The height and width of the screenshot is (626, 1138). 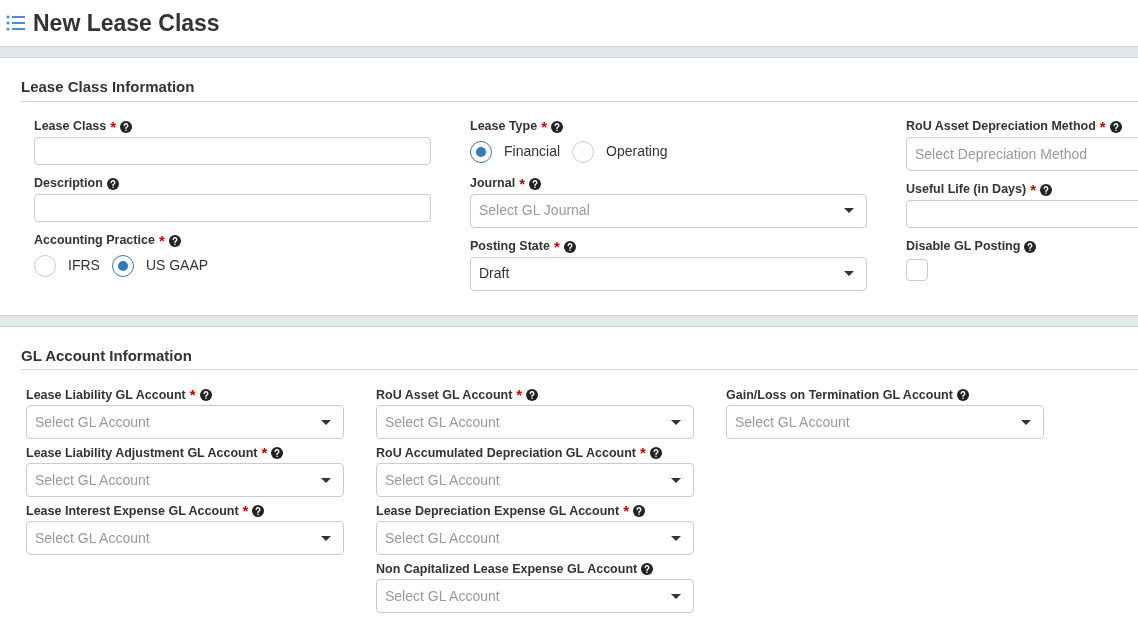 I want to click on field-label: Journal, so click(x=493, y=184).